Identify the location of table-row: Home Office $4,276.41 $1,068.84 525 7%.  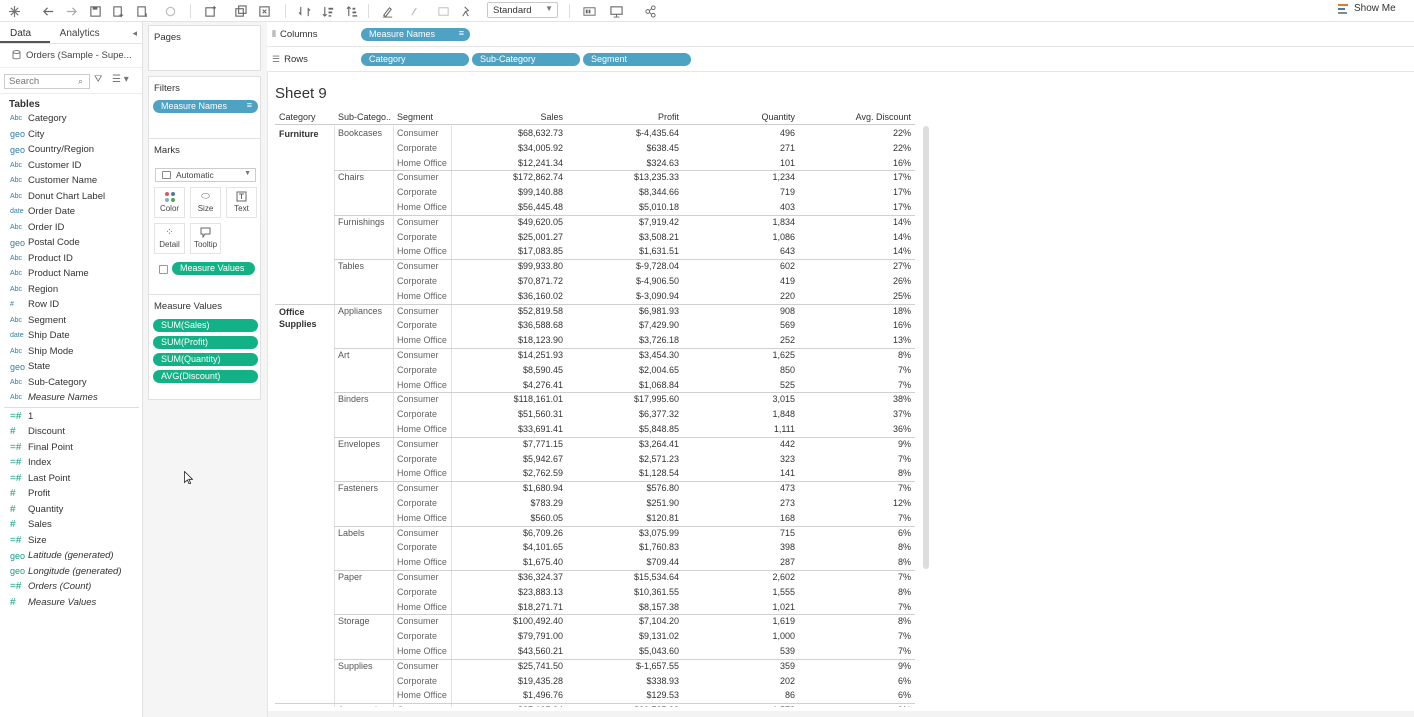
(654, 385).